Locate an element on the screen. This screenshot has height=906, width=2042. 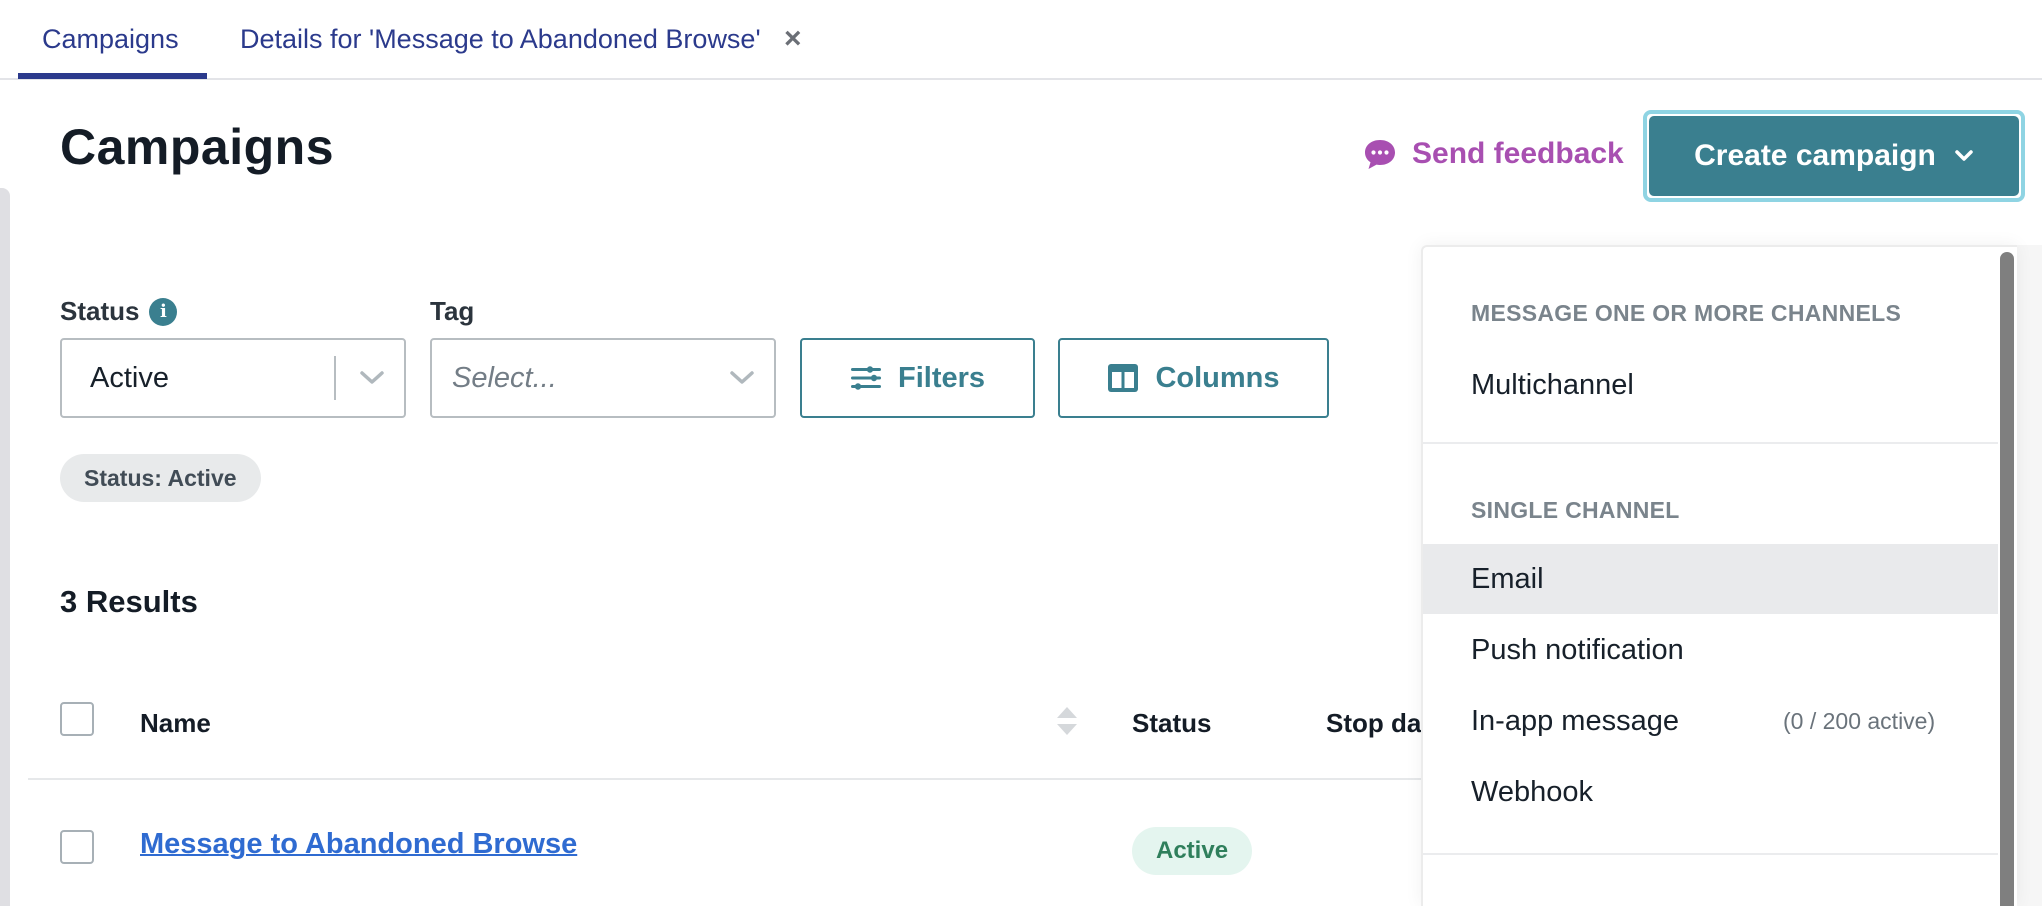
row-checkbox is located at coordinates (77, 847).